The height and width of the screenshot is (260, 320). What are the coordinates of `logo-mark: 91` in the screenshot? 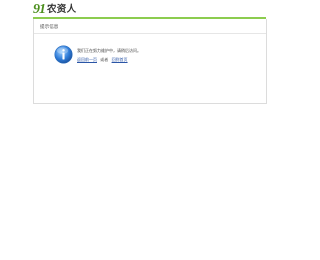 It's located at (39, 9).